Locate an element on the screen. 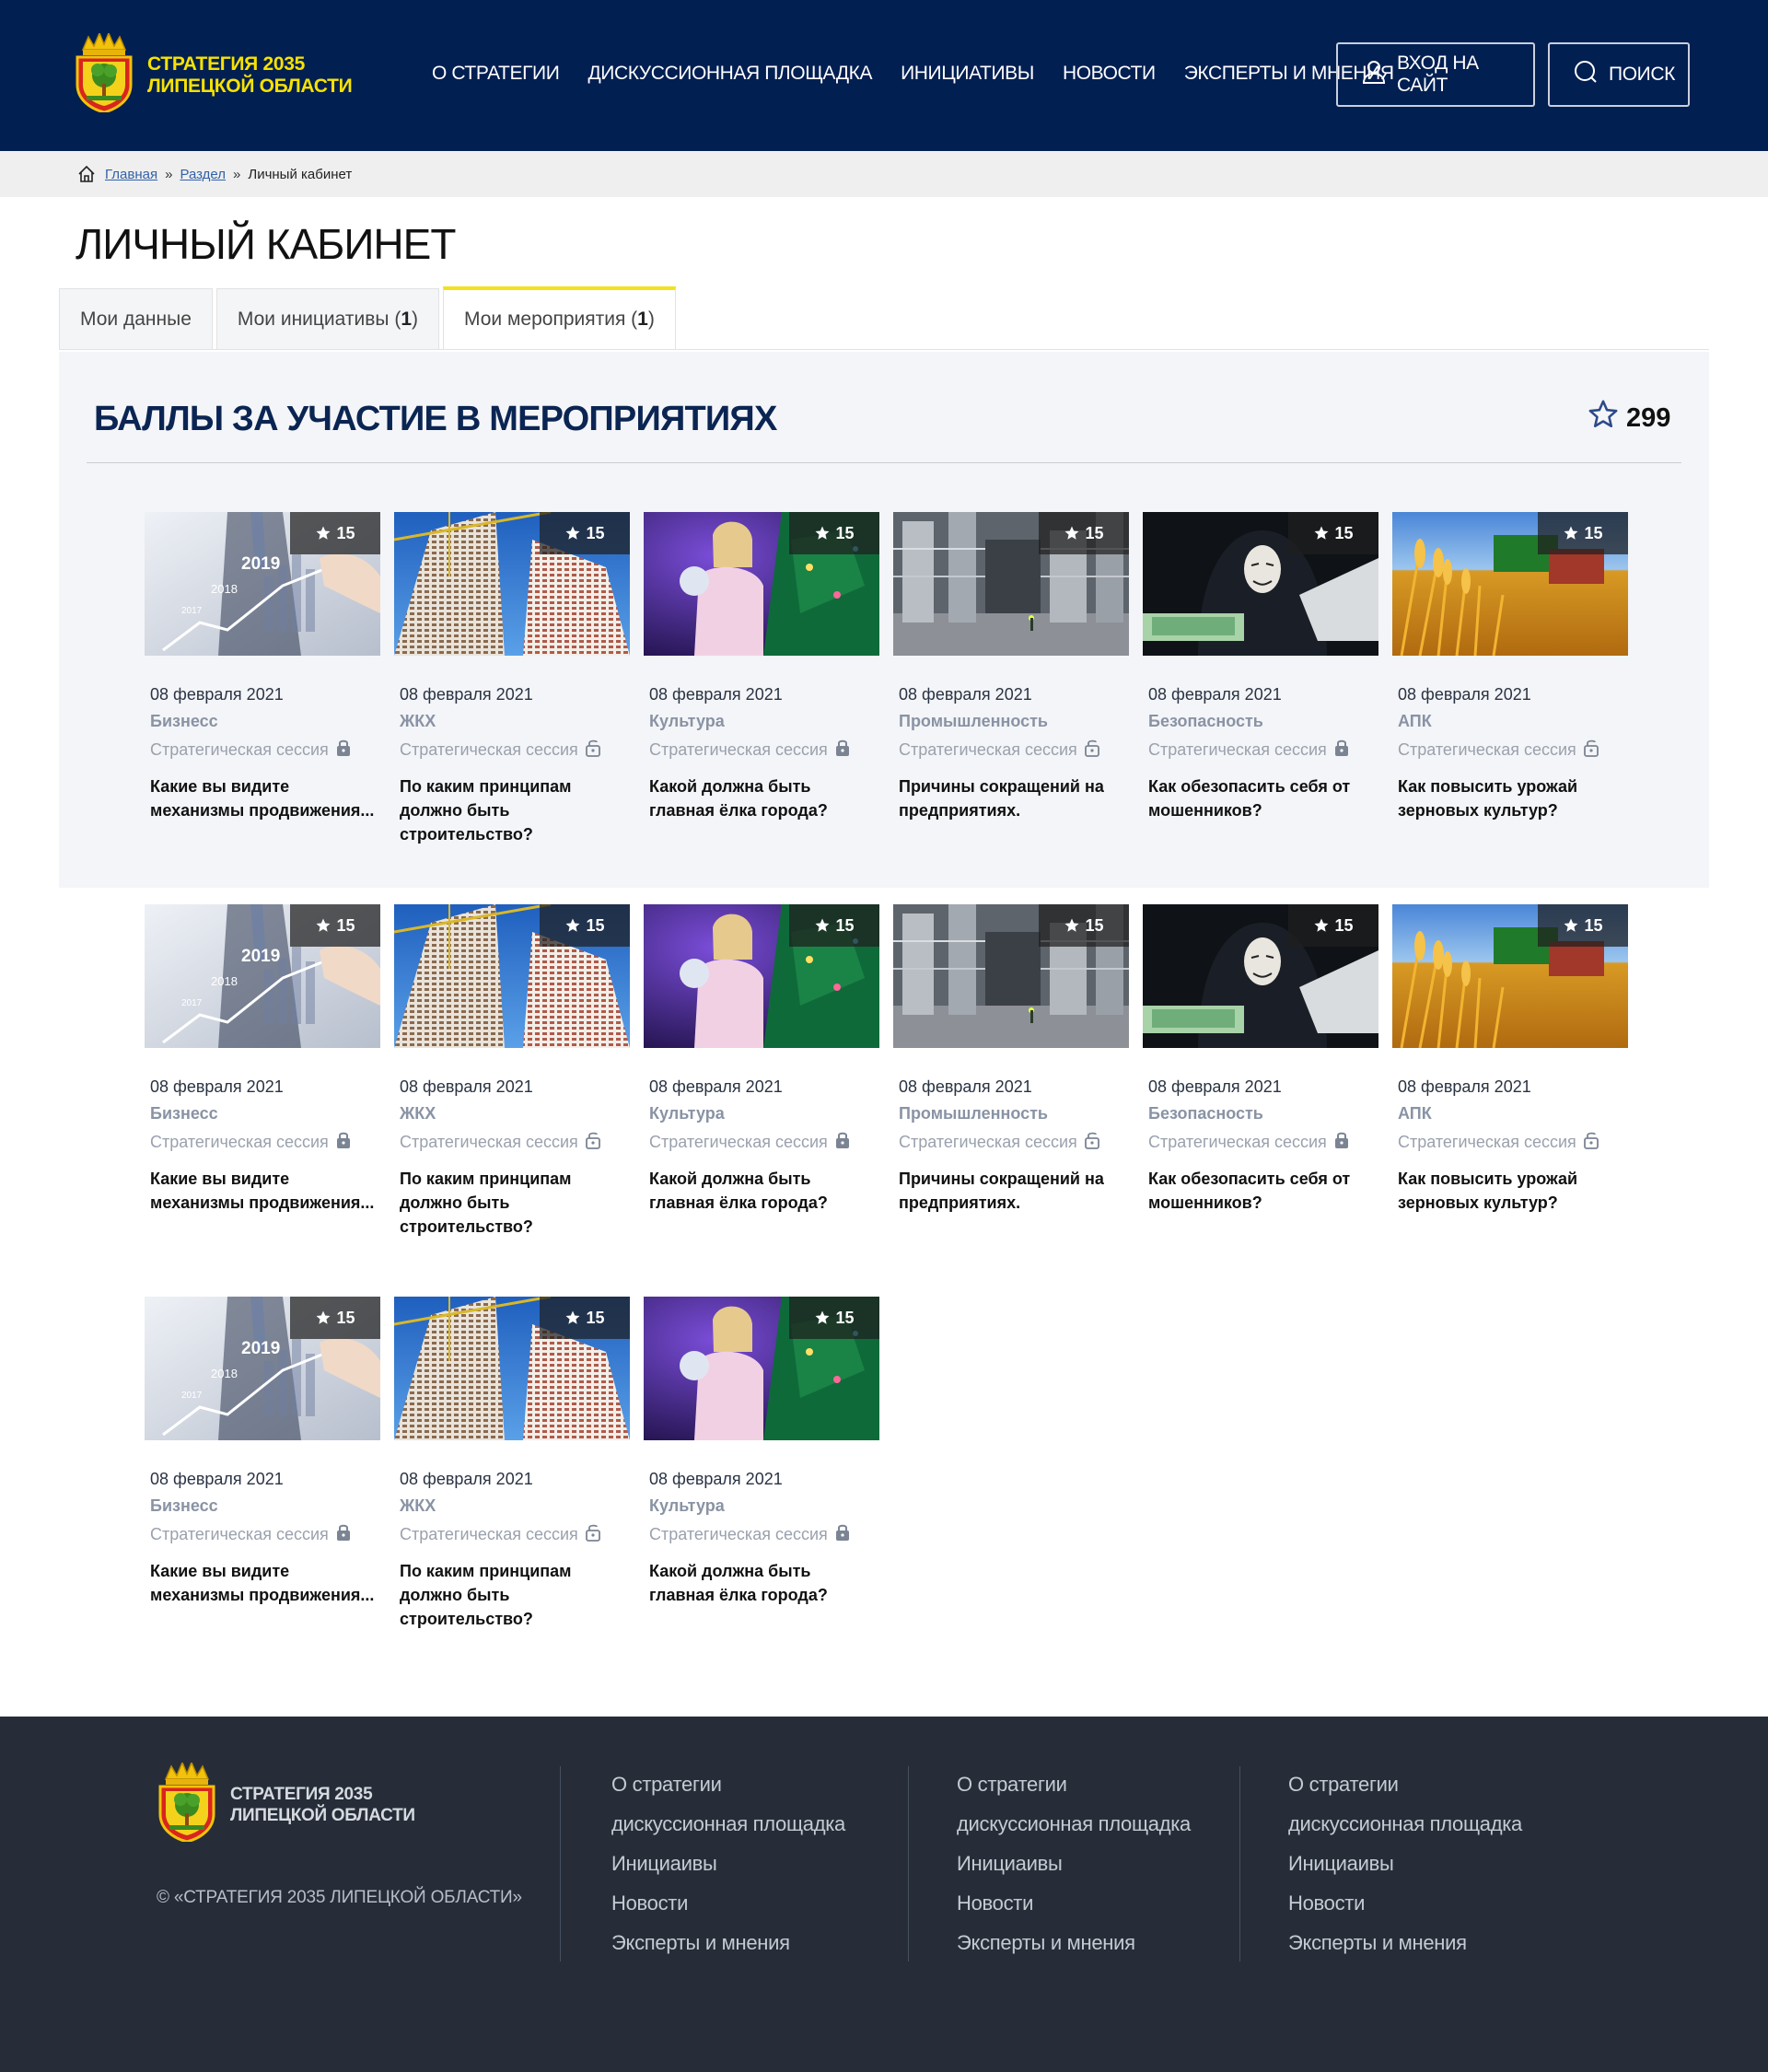 The width and height of the screenshot is (1768, 2072). footer-logo: СТРАТЕГИЯ 2035 ЛИПЕЦКОЙ ОБЛАСТИ is located at coordinates (286, 1803).